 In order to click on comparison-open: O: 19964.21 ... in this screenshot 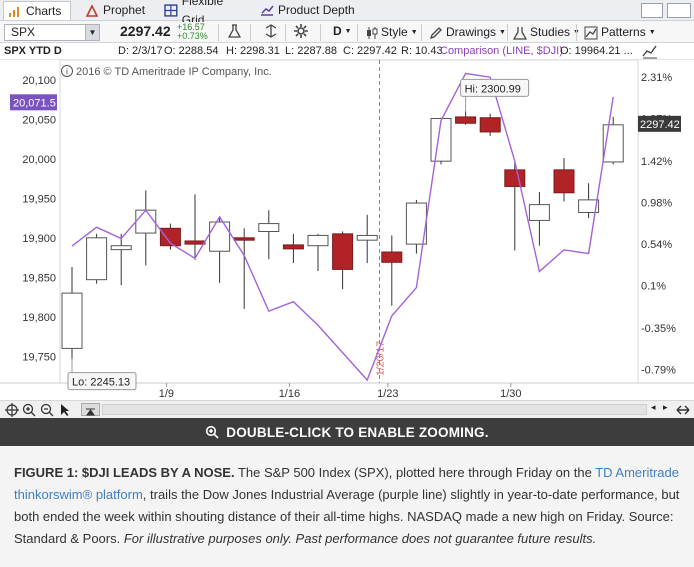, I will do `click(596, 51)`.